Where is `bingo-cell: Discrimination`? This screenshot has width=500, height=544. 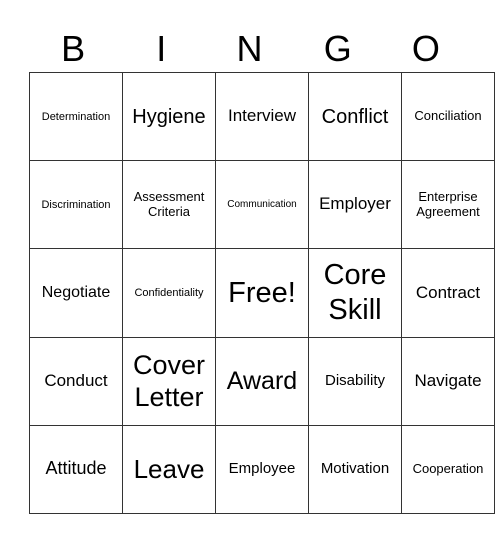 bingo-cell: Discrimination is located at coordinates (76, 205).